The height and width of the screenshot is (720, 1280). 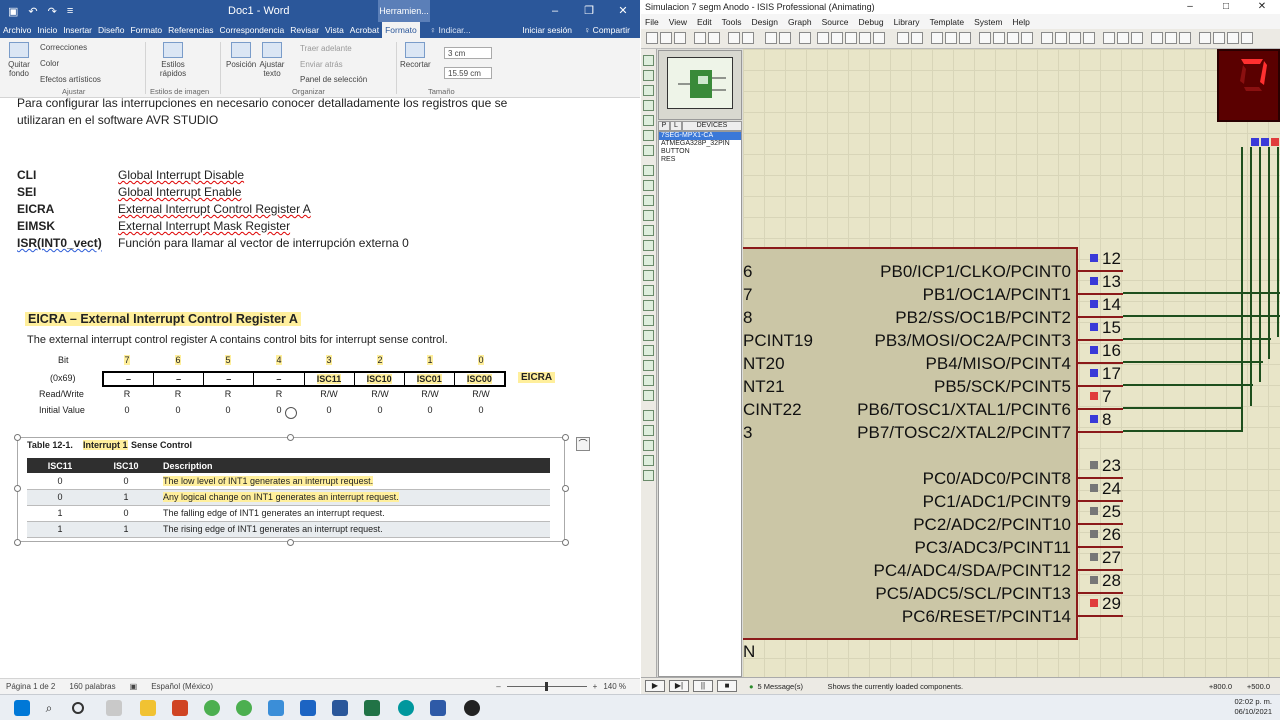 What do you see at coordinates (648, 185) in the screenshot?
I see `device-pins-icon` at bounding box center [648, 185].